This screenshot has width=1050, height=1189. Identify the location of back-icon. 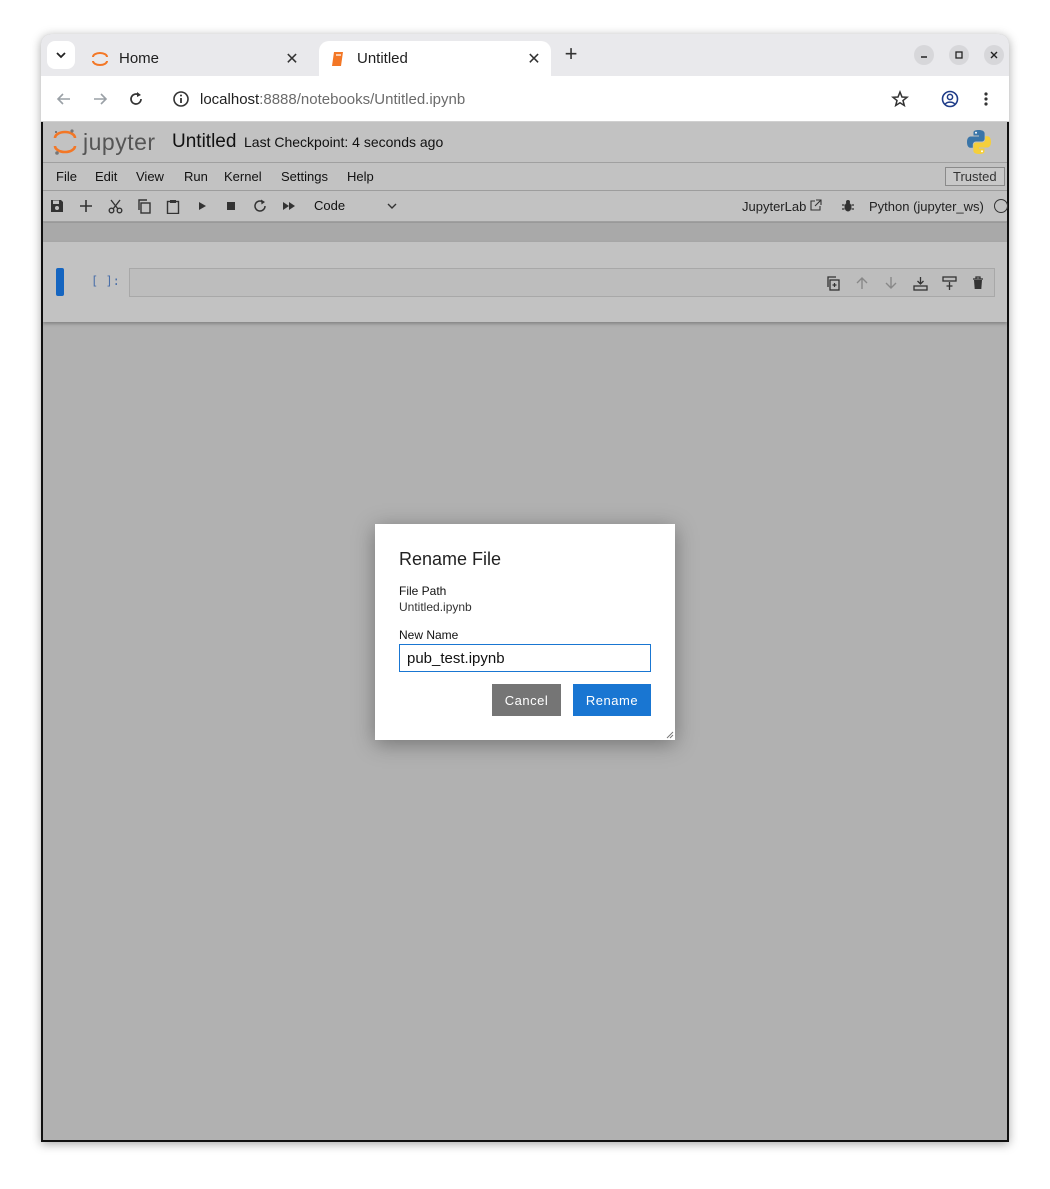
(64, 99).